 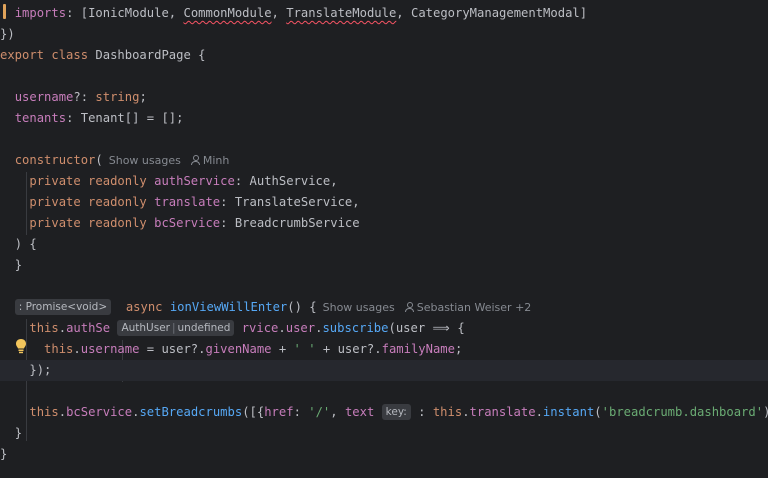 I want to click on return-type-hint: : Promise<void>, so click(x=63, y=307).